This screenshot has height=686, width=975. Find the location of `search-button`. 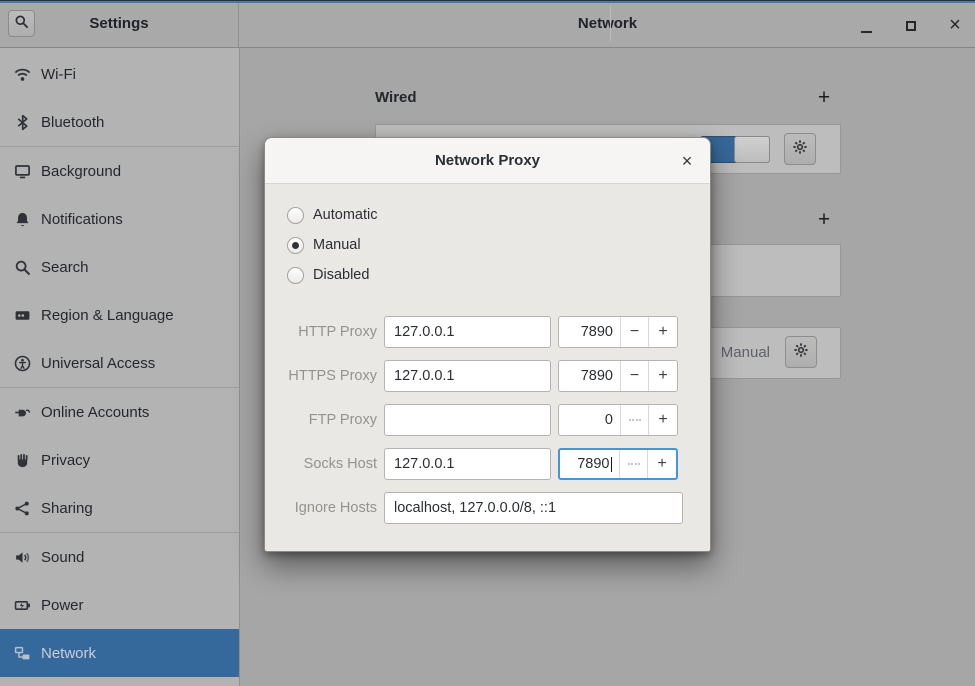

search-button is located at coordinates (21, 23).